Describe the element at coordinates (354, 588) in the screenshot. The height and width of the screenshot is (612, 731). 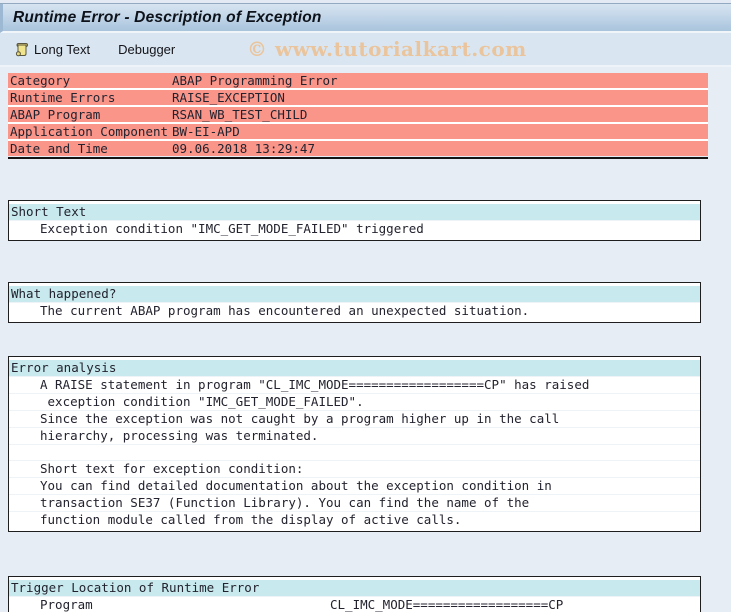
I see `section-title: Trigger Location of Runtime Error` at that location.